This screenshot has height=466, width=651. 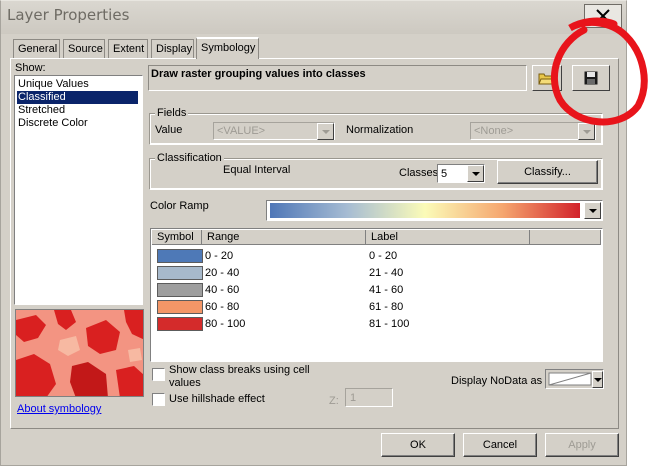 I want to click on about-symbology-link: About symbology, so click(x=59, y=409).